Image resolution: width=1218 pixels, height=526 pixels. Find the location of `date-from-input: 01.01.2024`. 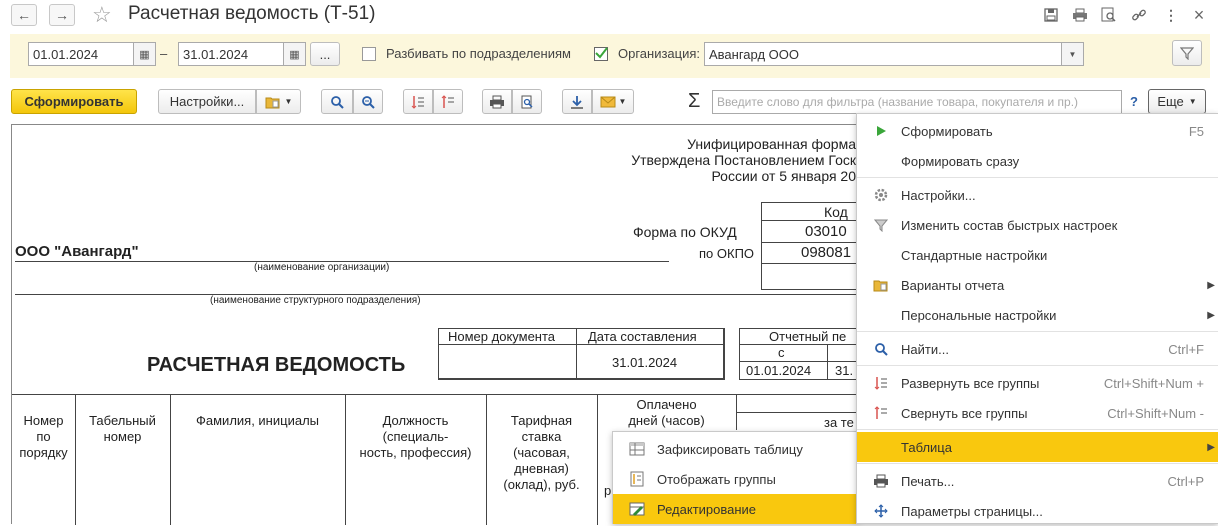

date-from-input: 01.01.2024 is located at coordinates (81, 54).